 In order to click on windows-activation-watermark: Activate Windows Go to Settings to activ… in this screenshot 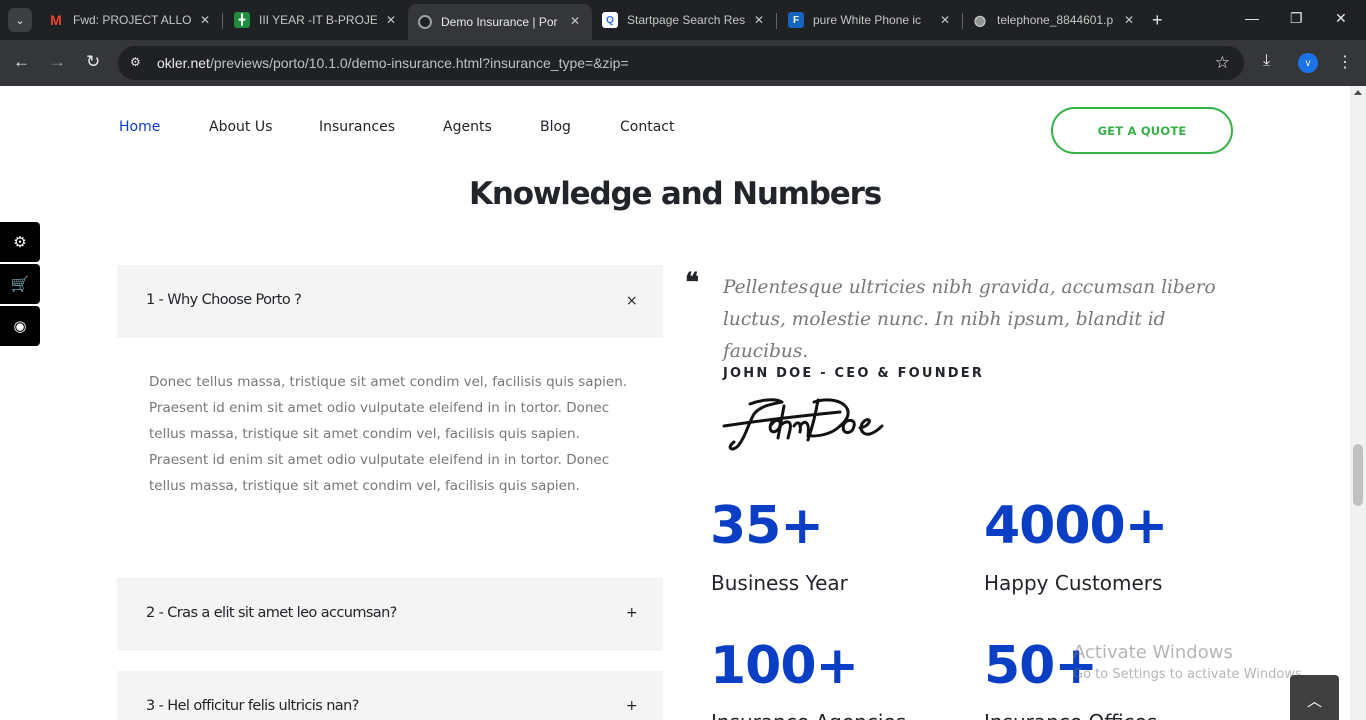, I will do `click(1189, 662)`.